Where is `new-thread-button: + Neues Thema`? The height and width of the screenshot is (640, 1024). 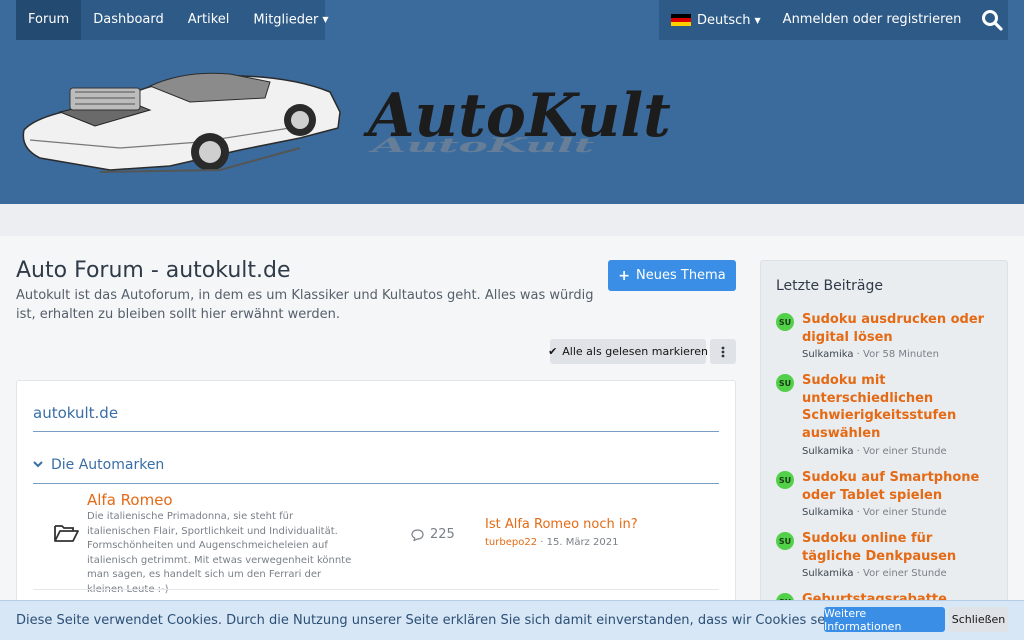
new-thread-button: + Neues Thema is located at coordinates (672, 275).